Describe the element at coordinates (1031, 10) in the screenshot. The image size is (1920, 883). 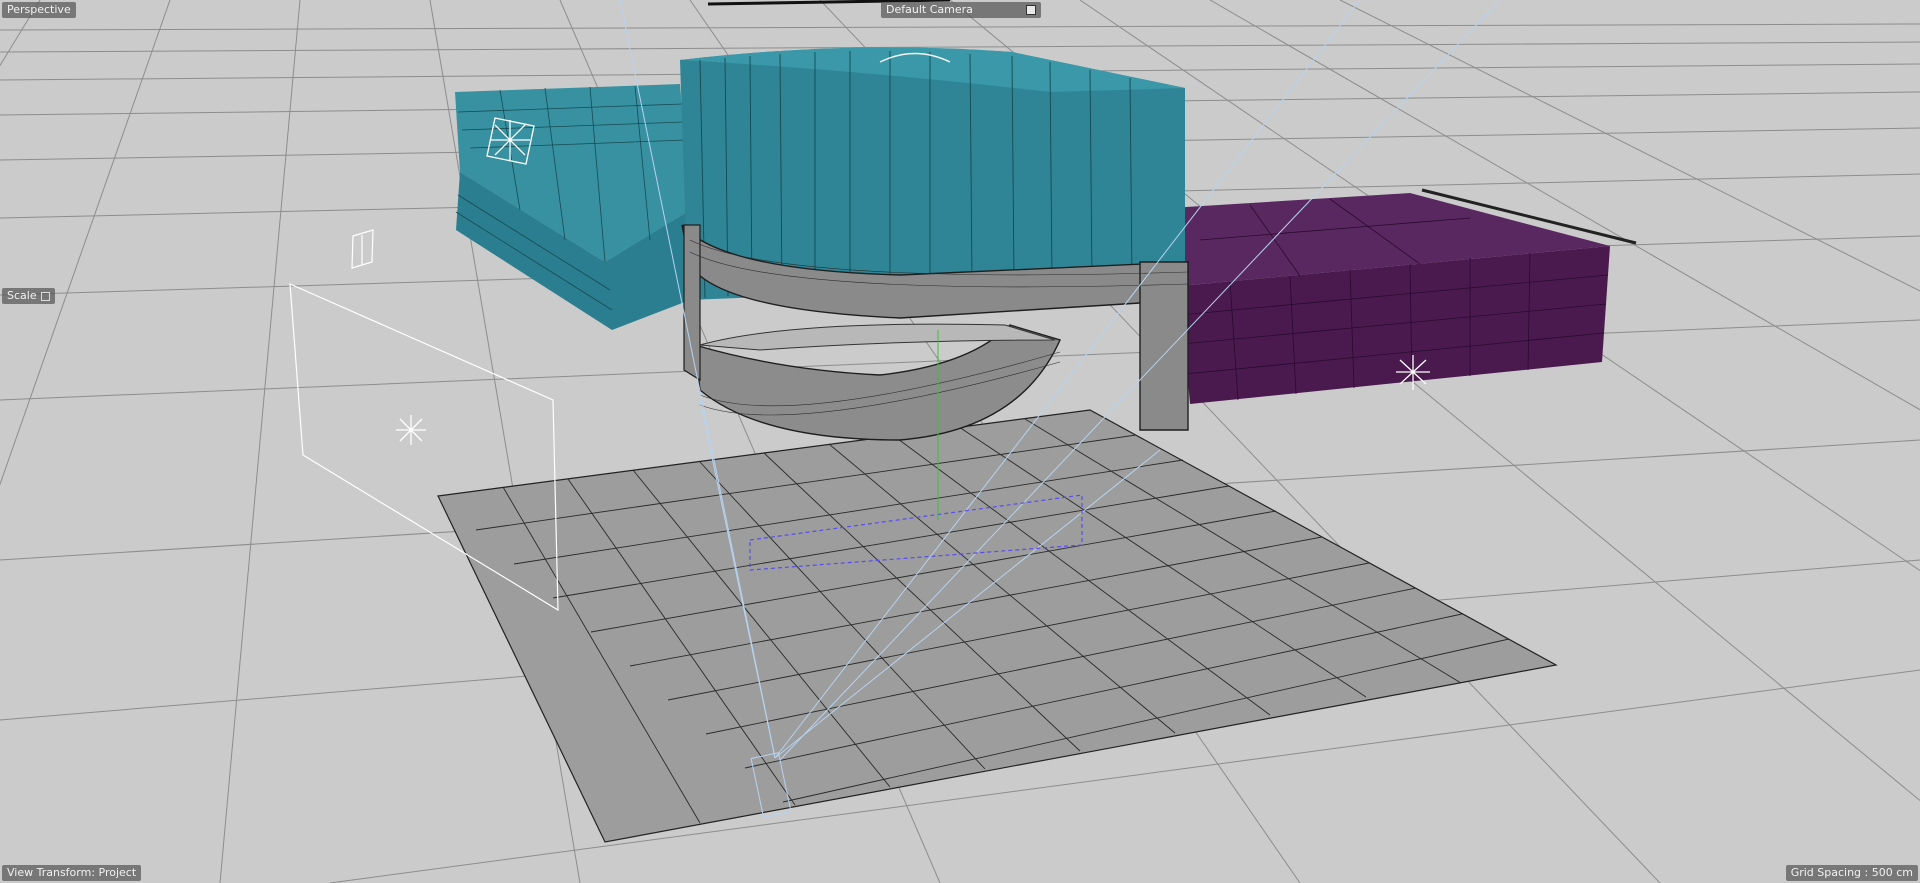
I see `square-button-icon` at that location.